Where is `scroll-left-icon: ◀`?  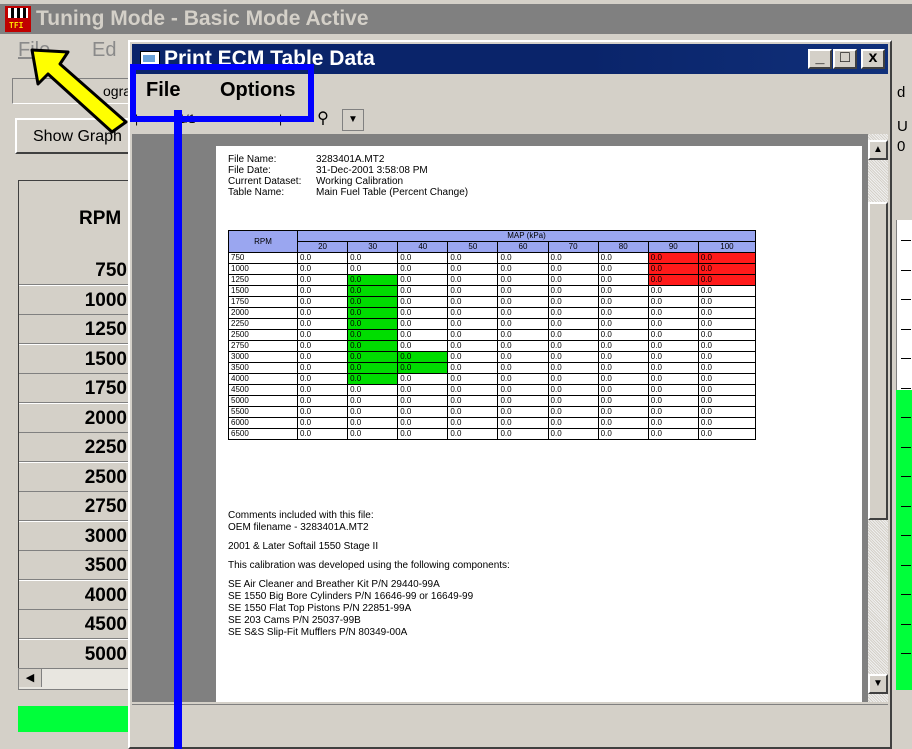 scroll-left-icon: ◀ is located at coordinates (30, 678).